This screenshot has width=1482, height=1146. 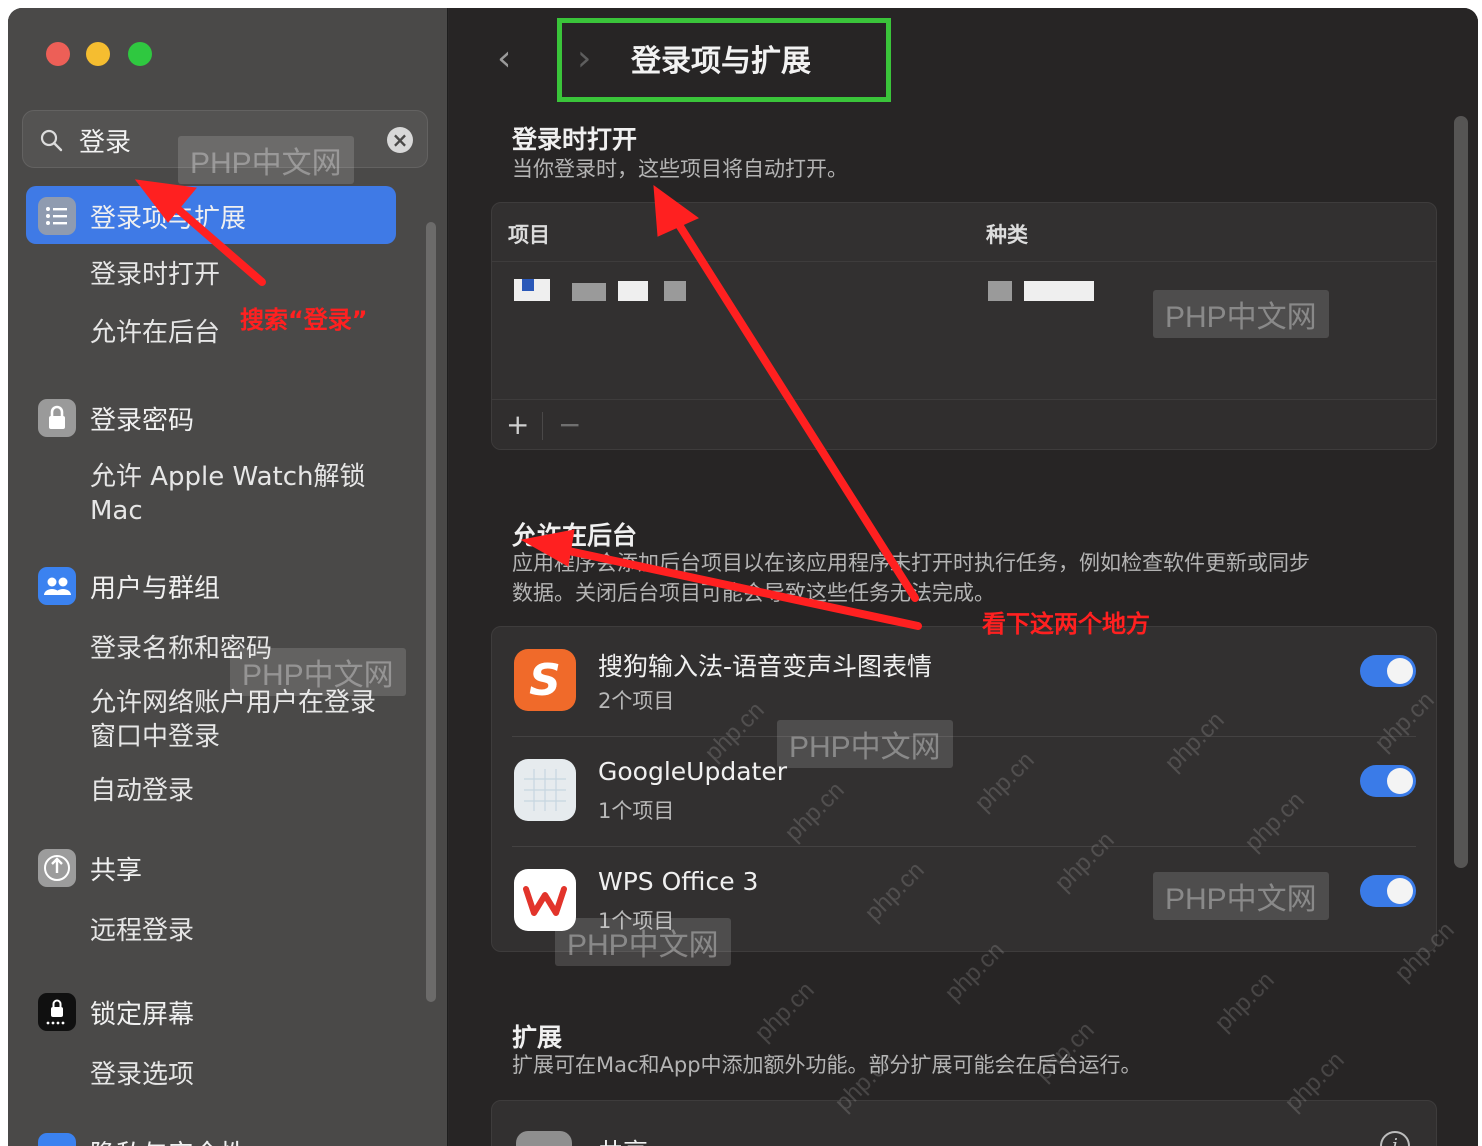 What do you see at coordinates (57, 418) in the screenshot?
I see `lock-icon` at bounding box center [57, 418].